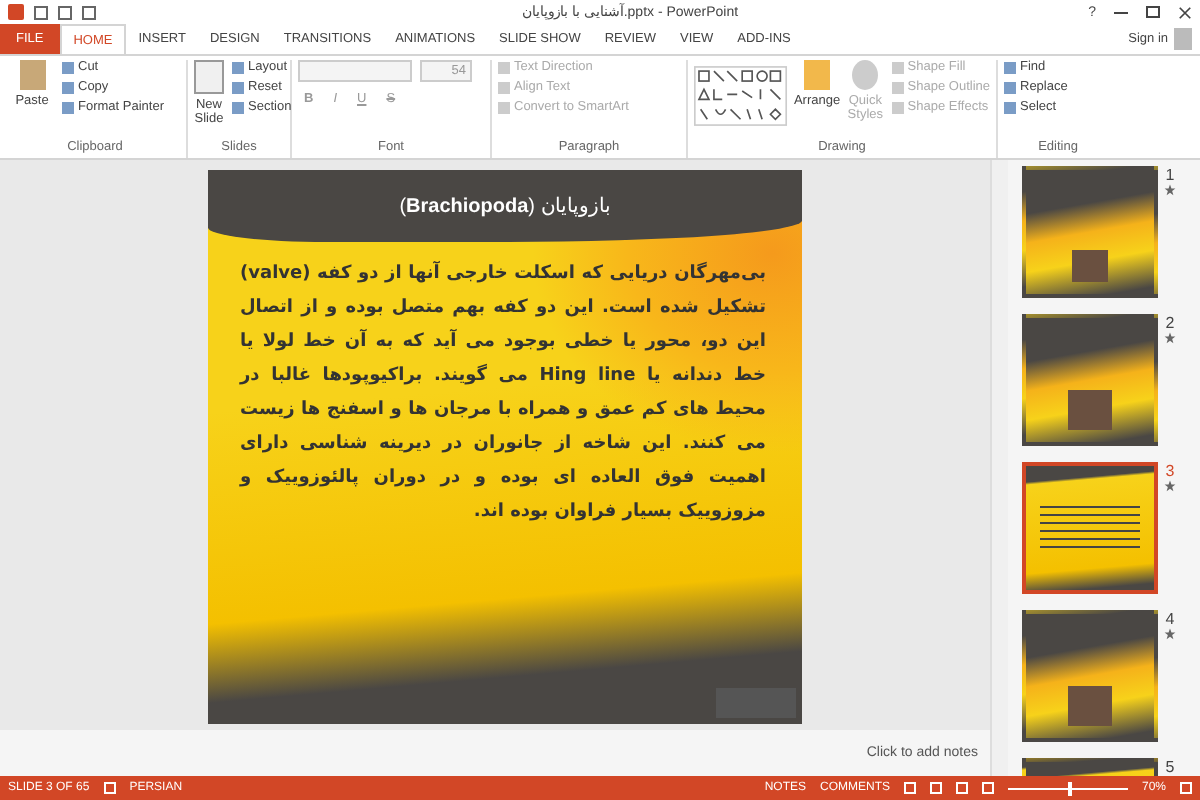  What do you see at coordinates (1170, 175) in the screenshot?
I see `slide-number: 1` at bounding box center [1170, 175].